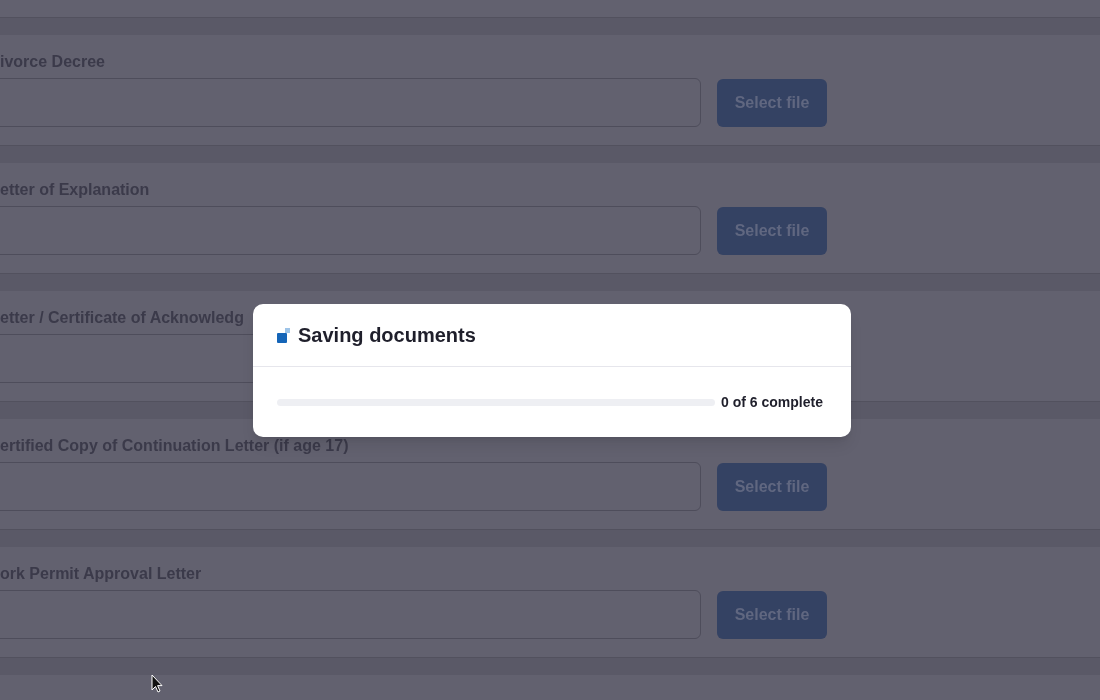  I want to click on dialog-title: Saving documents, so click(387, 335).